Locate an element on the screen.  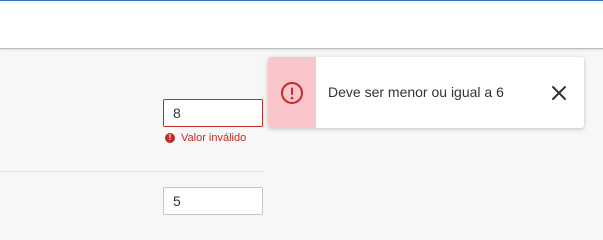
exclamation-circle-icon is located at coordinates (292, 92).